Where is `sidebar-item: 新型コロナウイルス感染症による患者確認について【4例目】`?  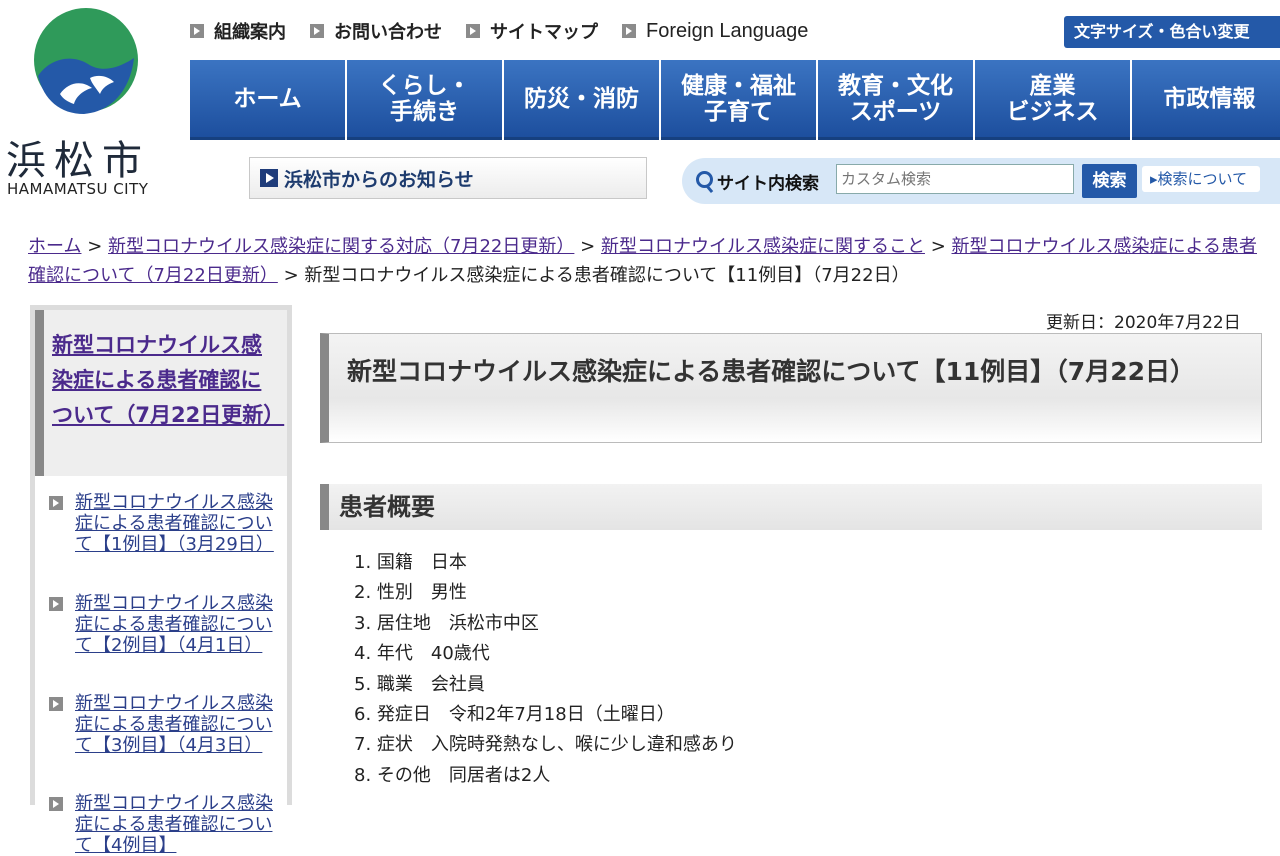 sidebar-item: 新型コロナウイルス感染症による患者確認について【4例目】 is located at coordinates (162, 824).